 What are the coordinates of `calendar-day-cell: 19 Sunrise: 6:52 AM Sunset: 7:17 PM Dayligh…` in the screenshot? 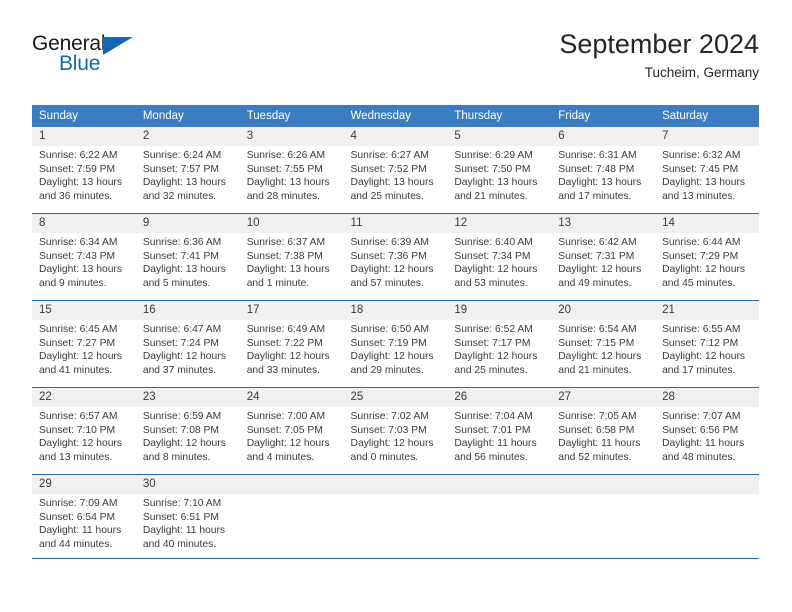 It's located at (499, 344).